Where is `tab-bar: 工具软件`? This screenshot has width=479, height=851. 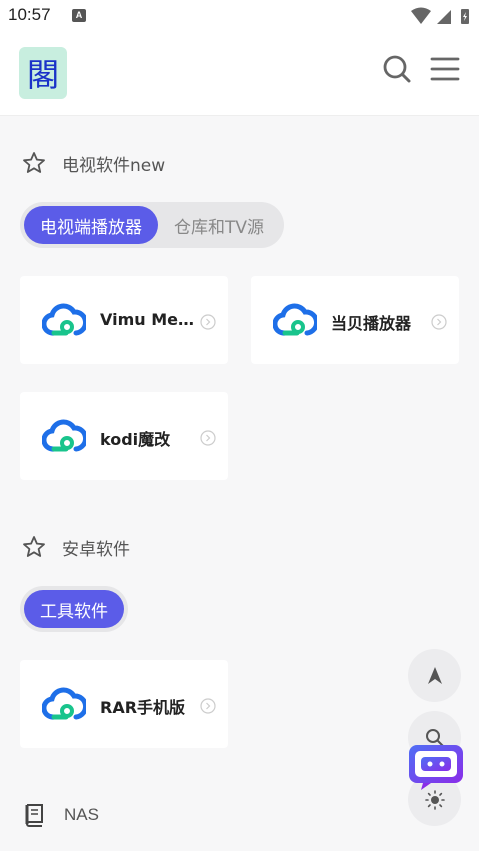 tab-bar: 工具软件 is located at coordinates (74, 609).